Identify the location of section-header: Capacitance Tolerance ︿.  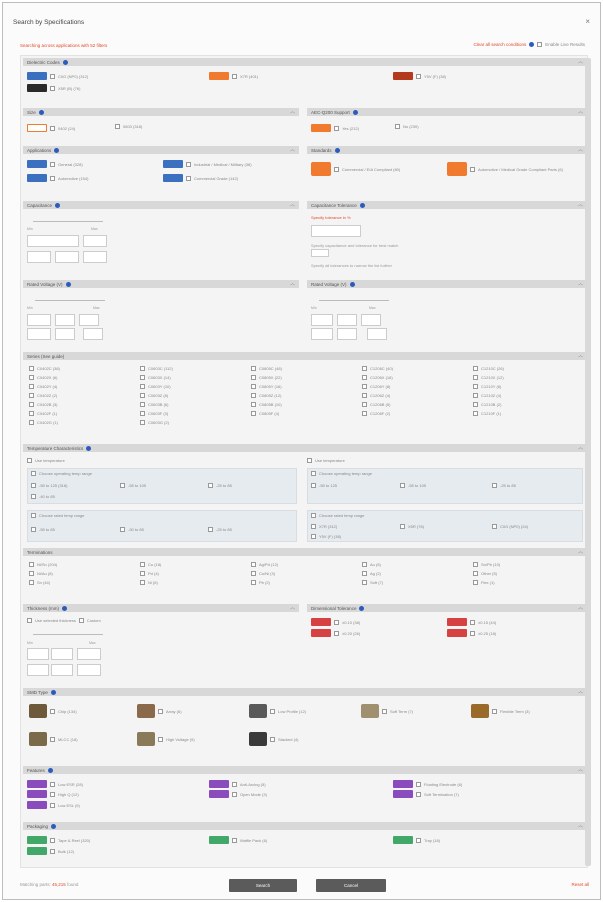
(447, 205).